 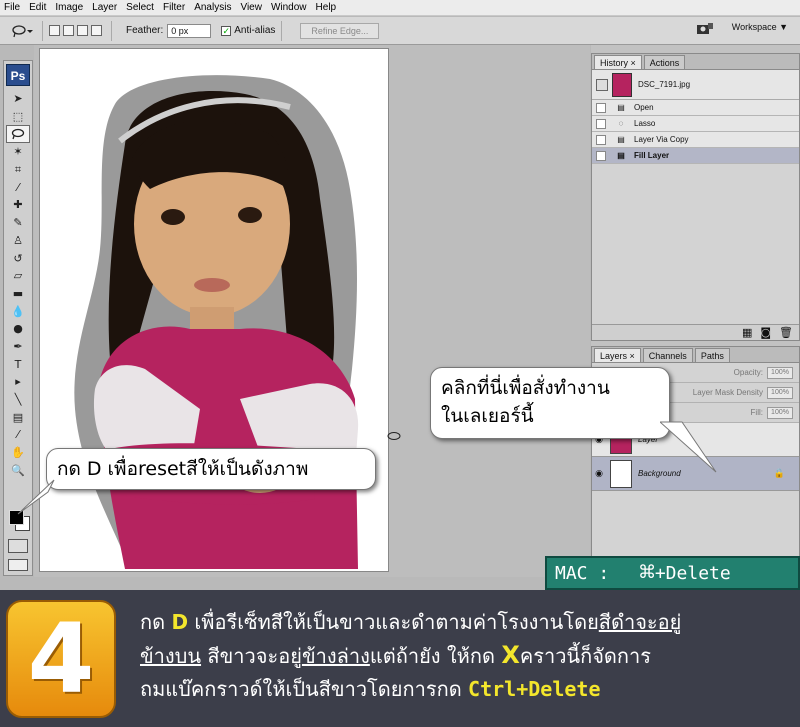 I want to click on callout-click-layer: คลิกที่นี่เพื่อสั่งทำงาน ในเลเยอร์นี้, so click(x=550, y=403).